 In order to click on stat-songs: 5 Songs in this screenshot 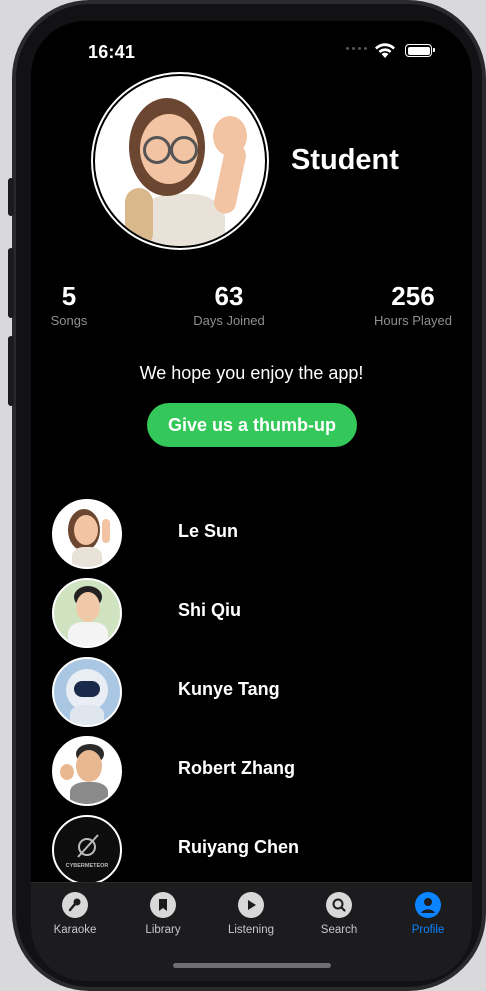, I will do `click(69, 304)`.